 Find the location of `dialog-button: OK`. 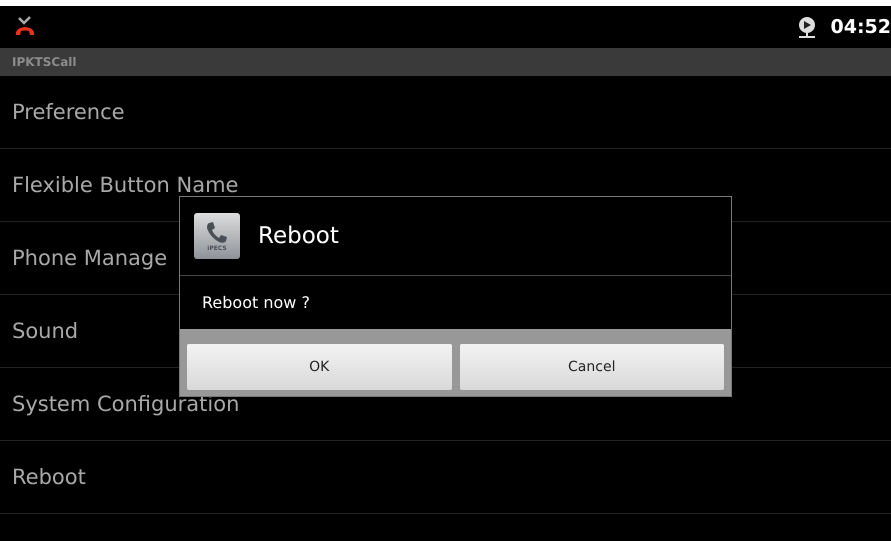

dialog-button: OK is located at coordinates (319, 367).